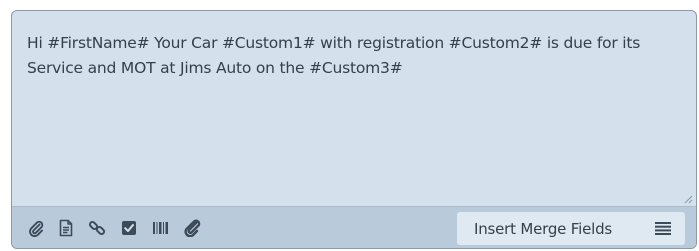 Image resolution: width=699 pixels, height=251 pixels. I want to click on attachment-icon, so click(192, 228).